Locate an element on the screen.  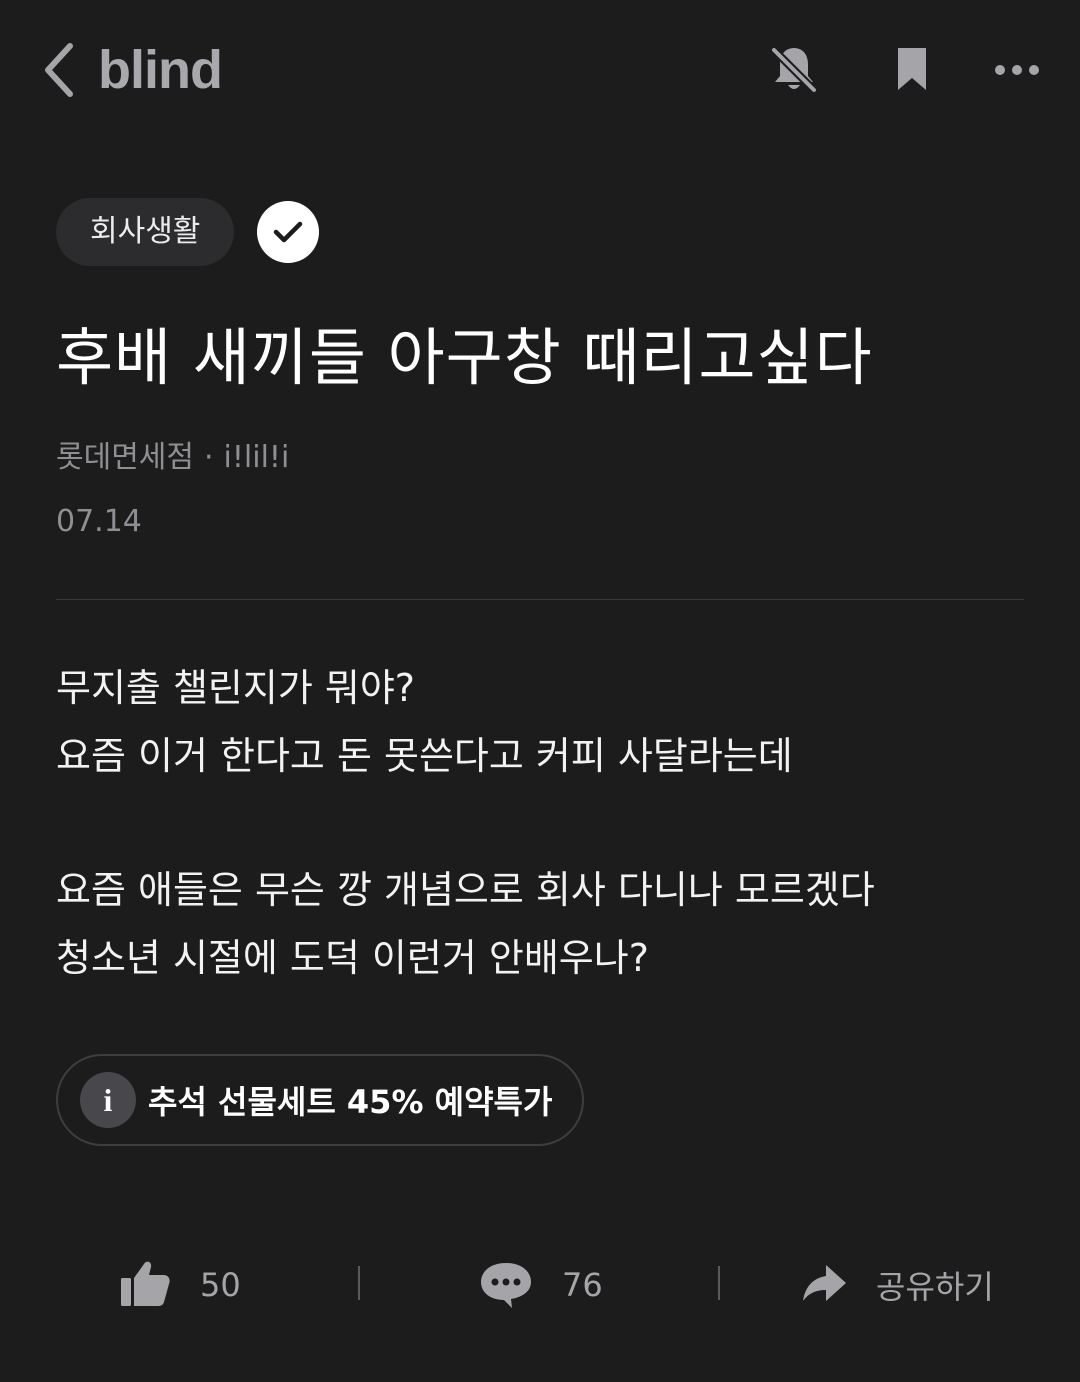
post-title: 후배 새끼들 아구창 때리고싶다 is located at coordinates (464, 357).